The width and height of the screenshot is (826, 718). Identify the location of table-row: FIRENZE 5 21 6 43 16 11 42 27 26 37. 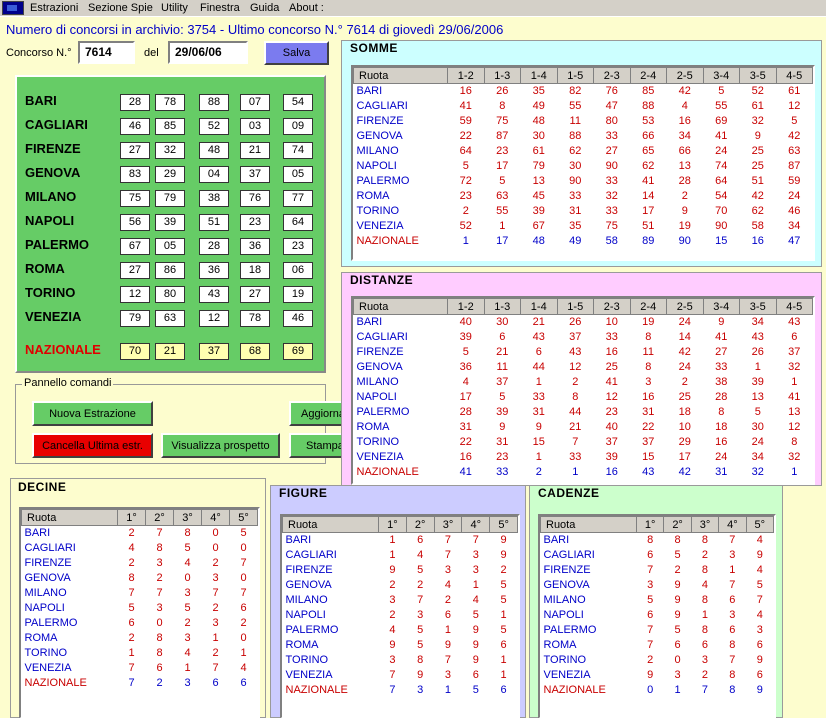
(583, 352).